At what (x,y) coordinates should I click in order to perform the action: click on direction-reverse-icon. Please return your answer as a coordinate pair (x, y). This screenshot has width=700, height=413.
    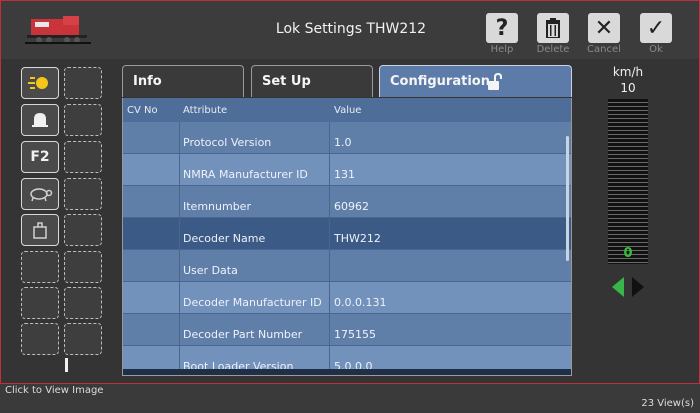
    Looking at the image, I should click on (618, 287).